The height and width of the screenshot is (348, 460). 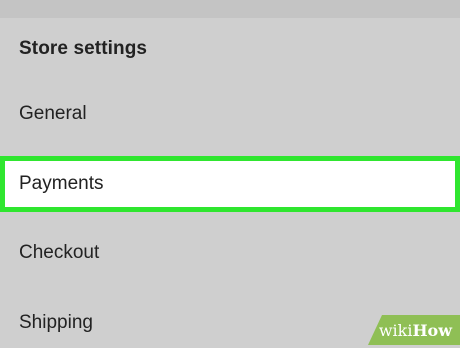 I want to click on wikihow-watermark-logo: wiki How, so click(x=414, y=330).